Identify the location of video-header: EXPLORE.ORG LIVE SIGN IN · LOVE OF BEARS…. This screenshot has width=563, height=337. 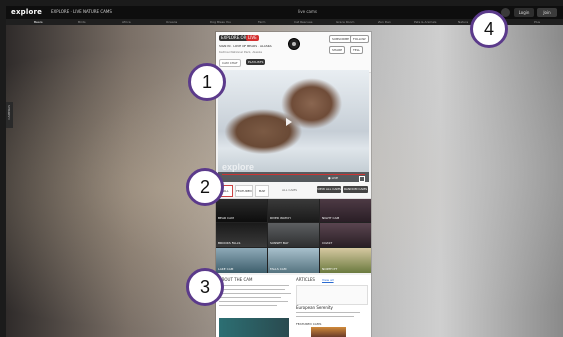
(293, 52).